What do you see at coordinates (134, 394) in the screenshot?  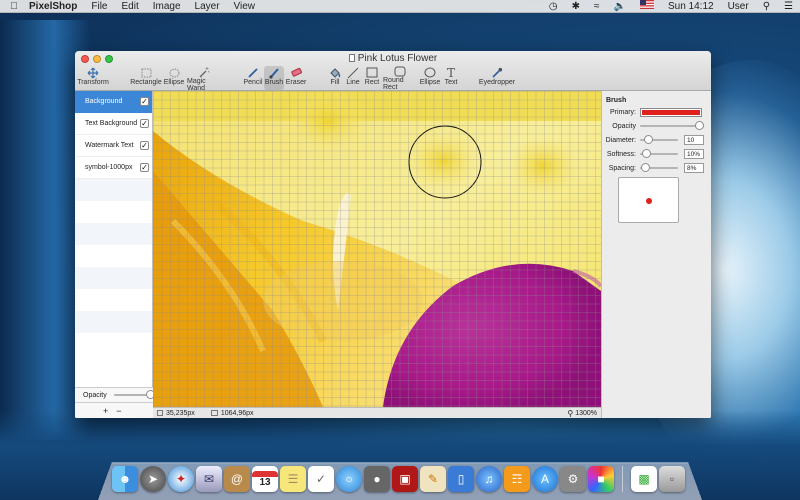 I see `layer-opacity-slider` at bounding box center [134, 394].